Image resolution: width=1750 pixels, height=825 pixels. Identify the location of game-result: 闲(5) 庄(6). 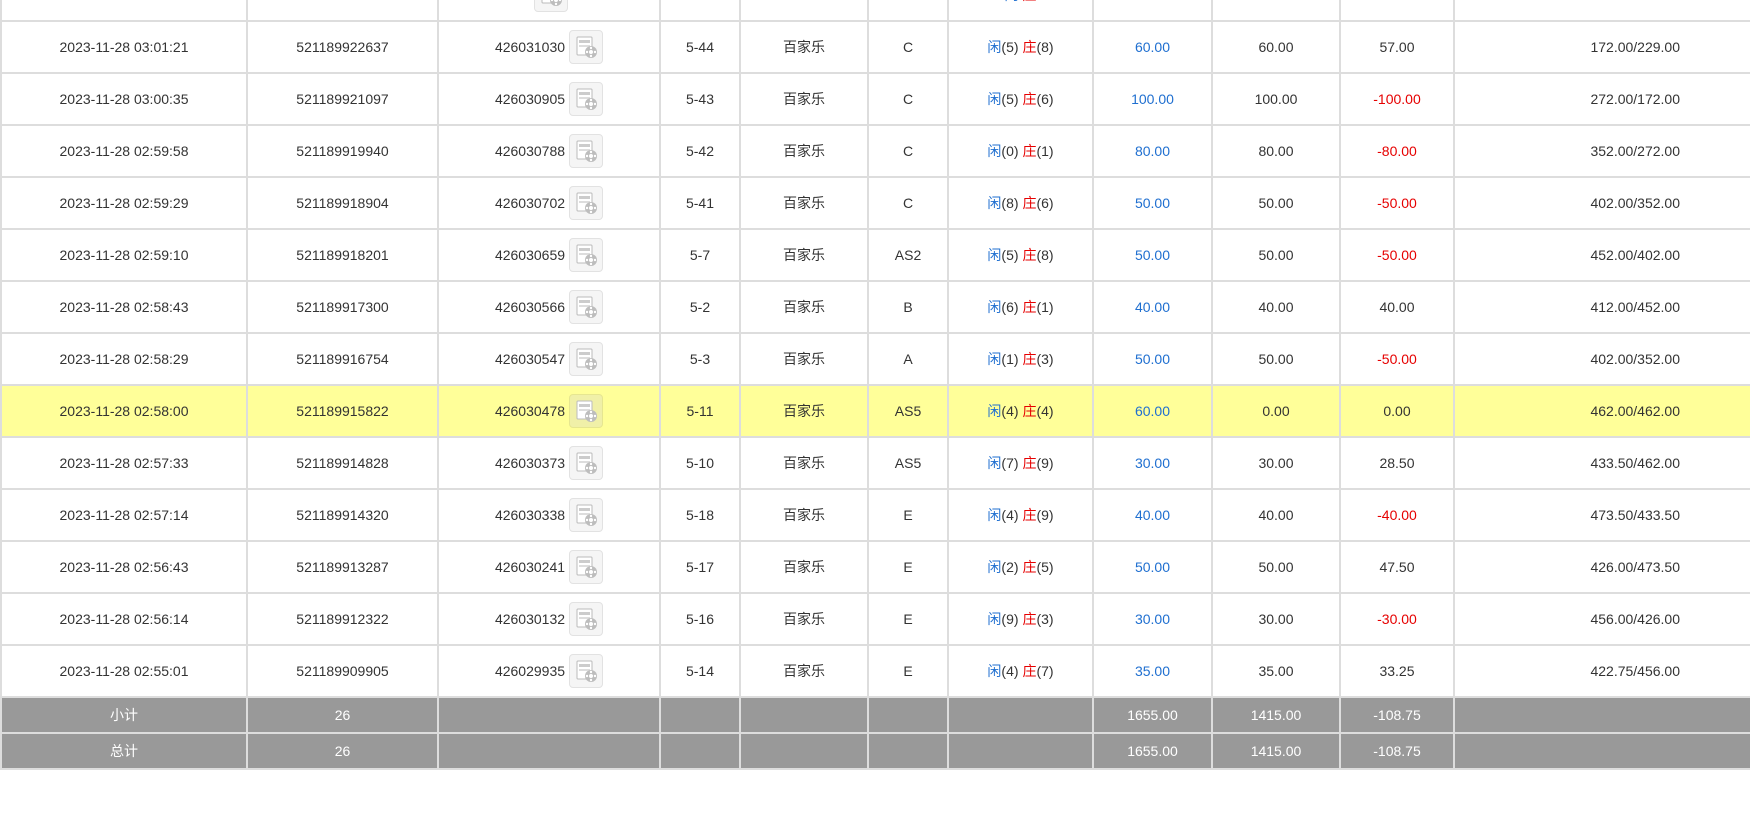
(1020, 99).